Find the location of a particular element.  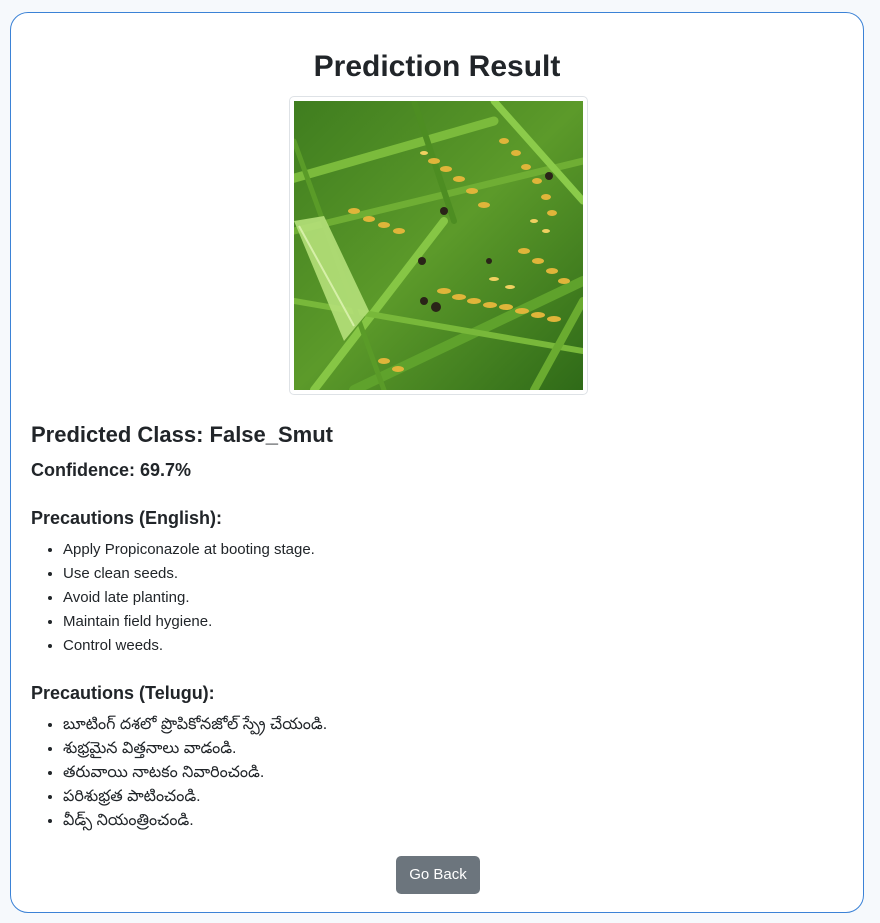

list-item: తరువాయి నాటకం నివారించండి. is located at coordinates (195, 773).